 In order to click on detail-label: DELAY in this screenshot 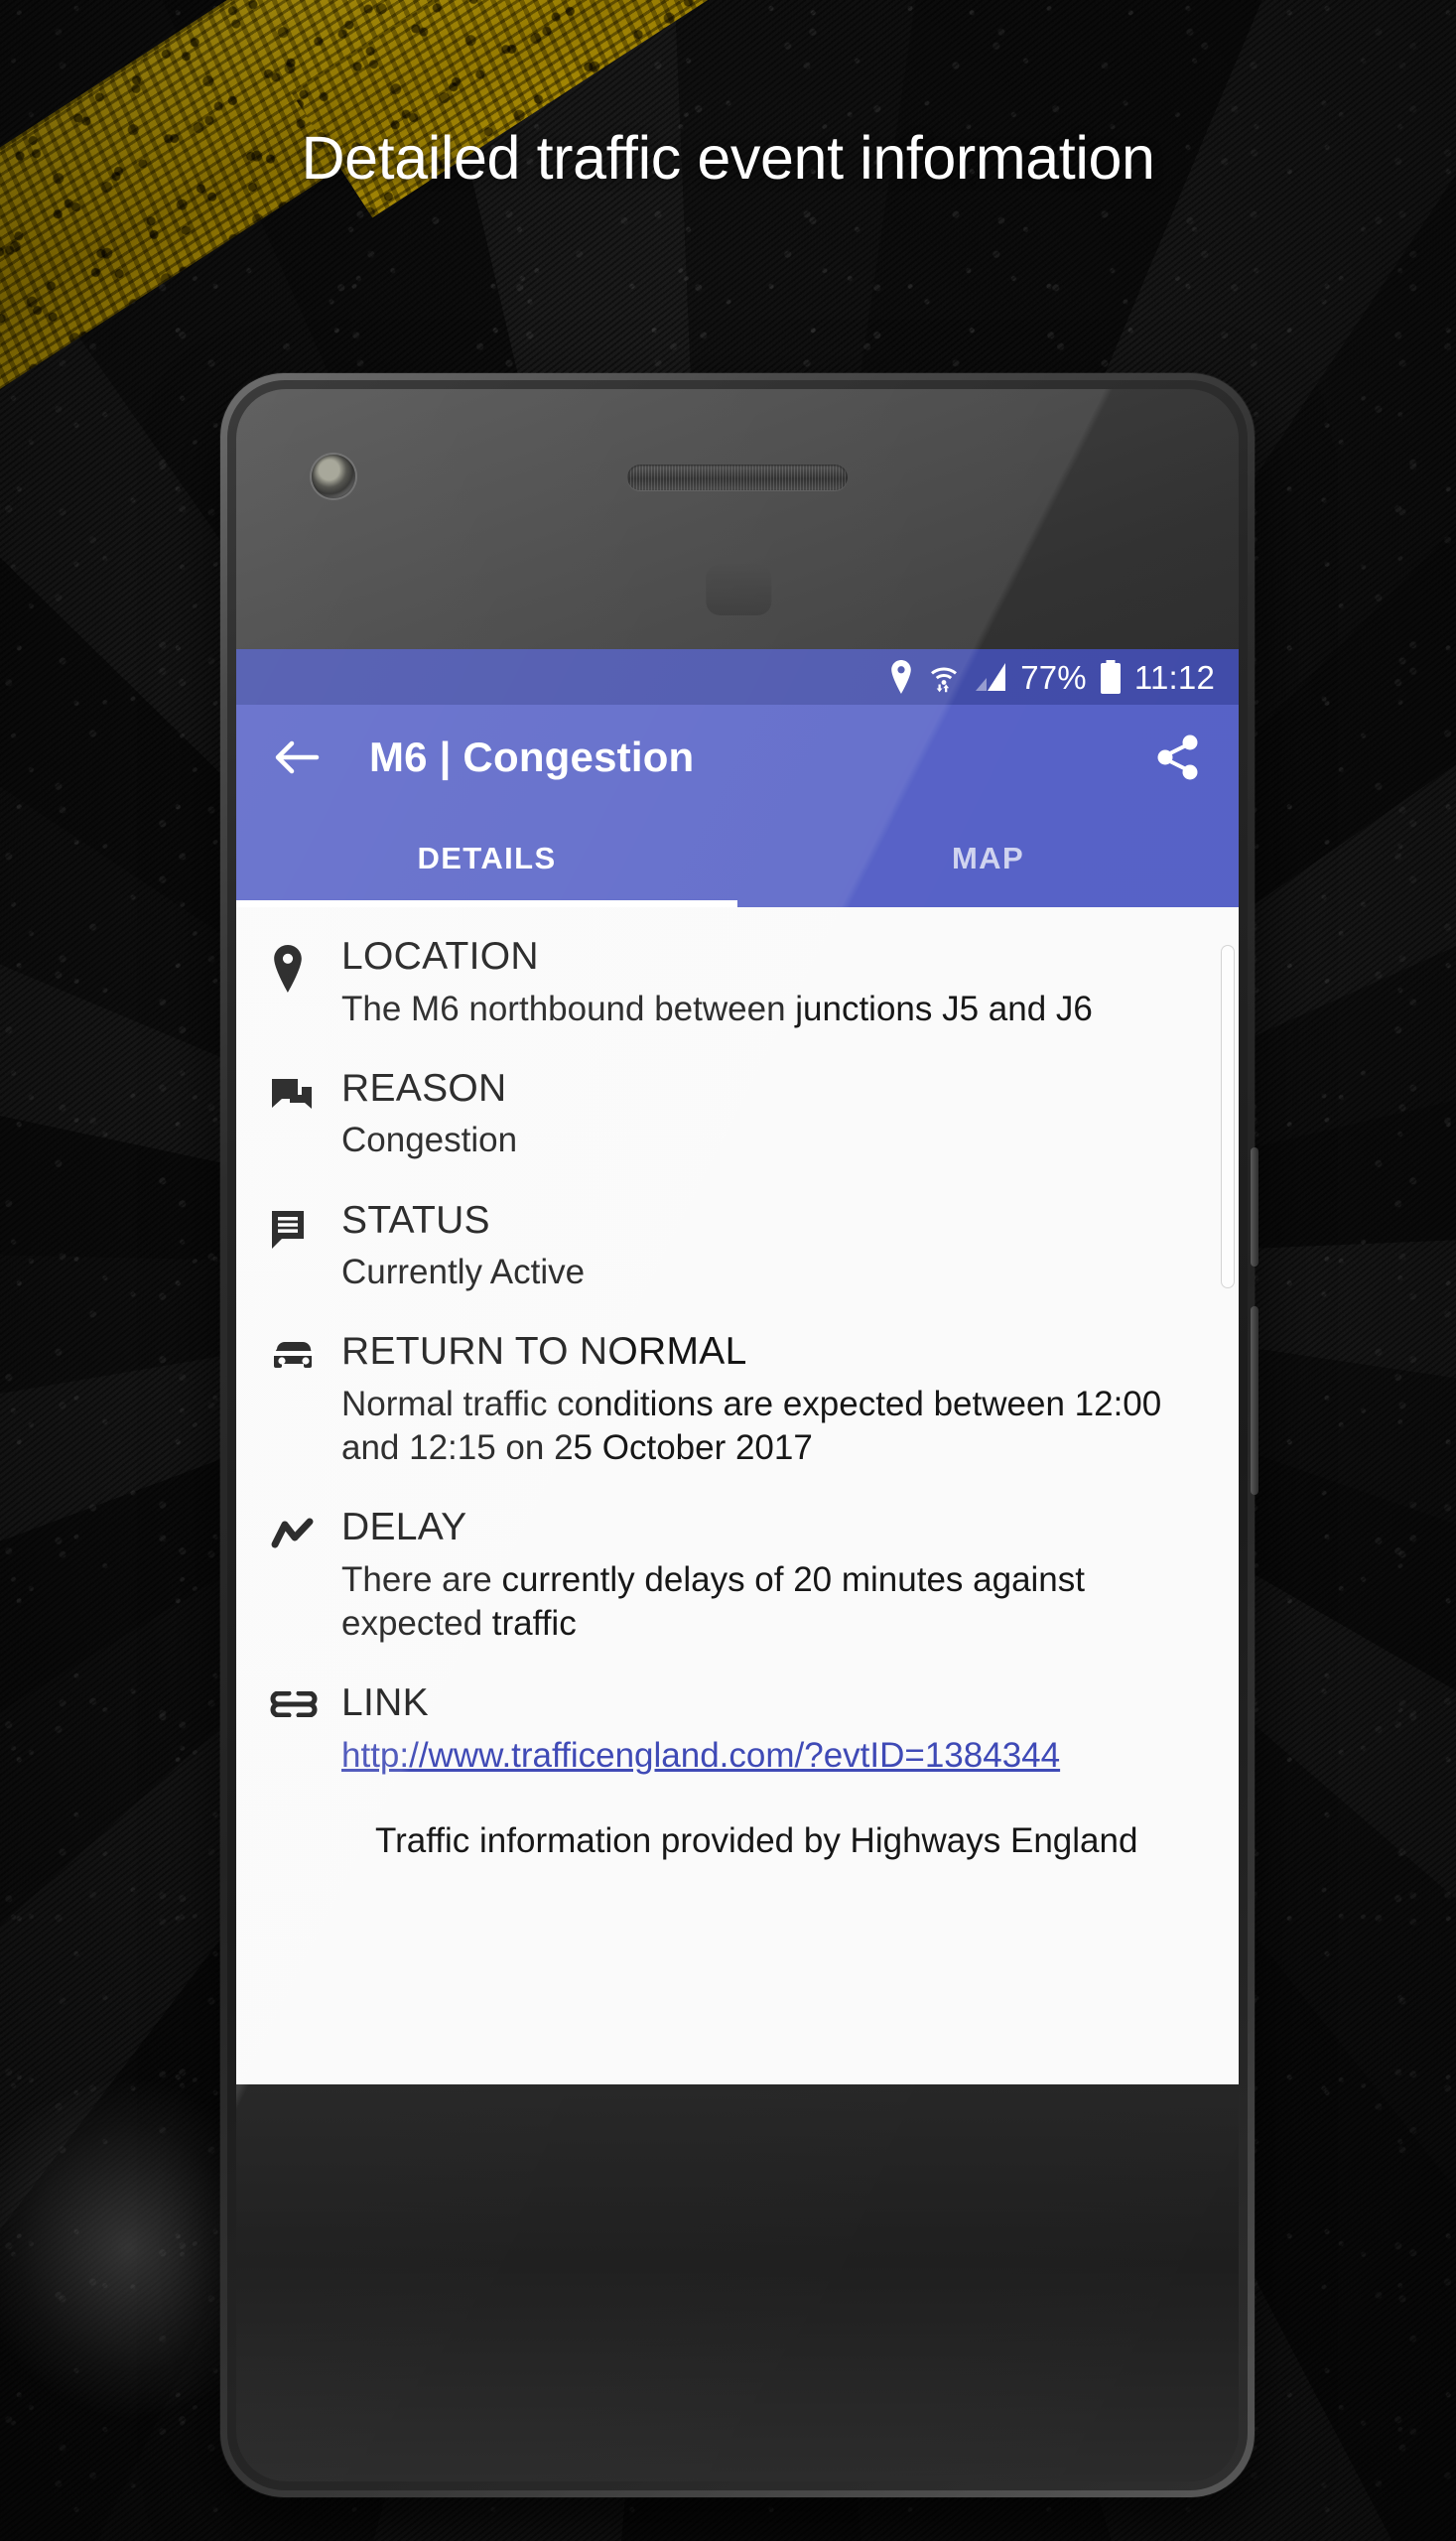, I will do `click(404, 1527)`.